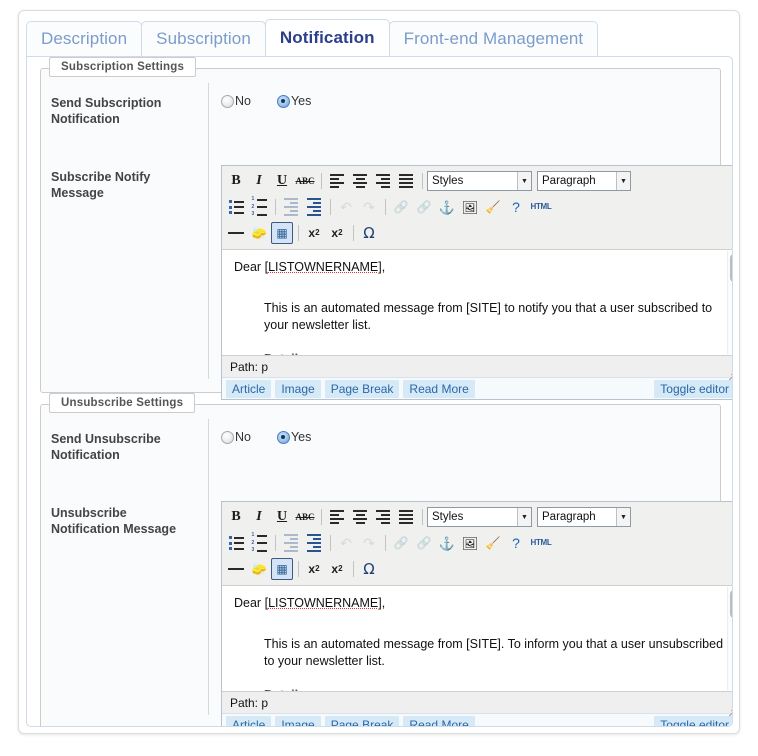 The height and width of the screenshot is (756, 758). Describe the element at coordinates (84, 38) in the screenshot. I see `tab-description: Description` at that location.